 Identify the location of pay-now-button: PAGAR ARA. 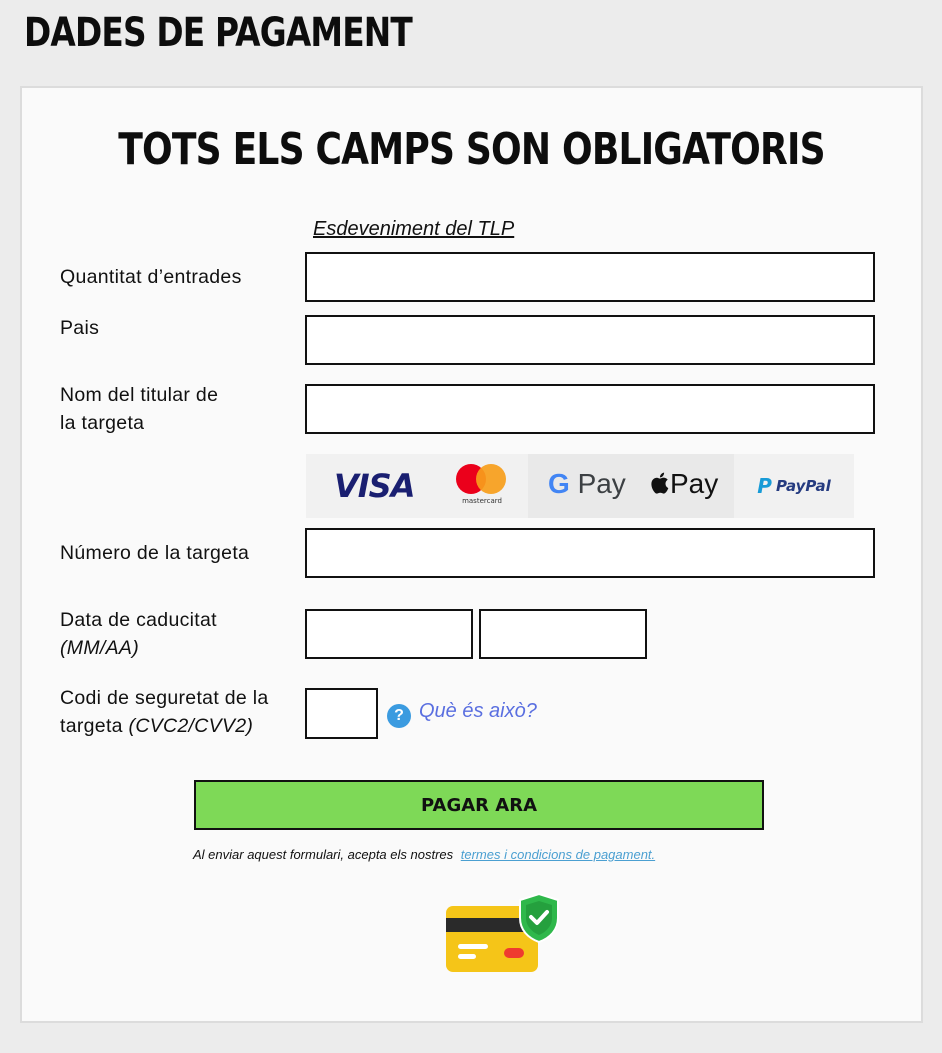
(479, 805).